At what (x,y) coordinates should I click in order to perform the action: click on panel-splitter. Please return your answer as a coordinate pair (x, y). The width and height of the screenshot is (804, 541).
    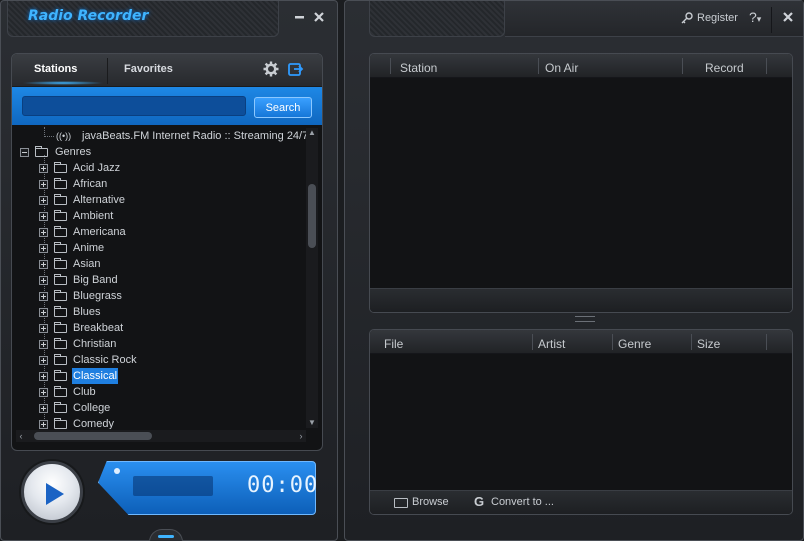
    Looking at the image, I should click on (585, 319).